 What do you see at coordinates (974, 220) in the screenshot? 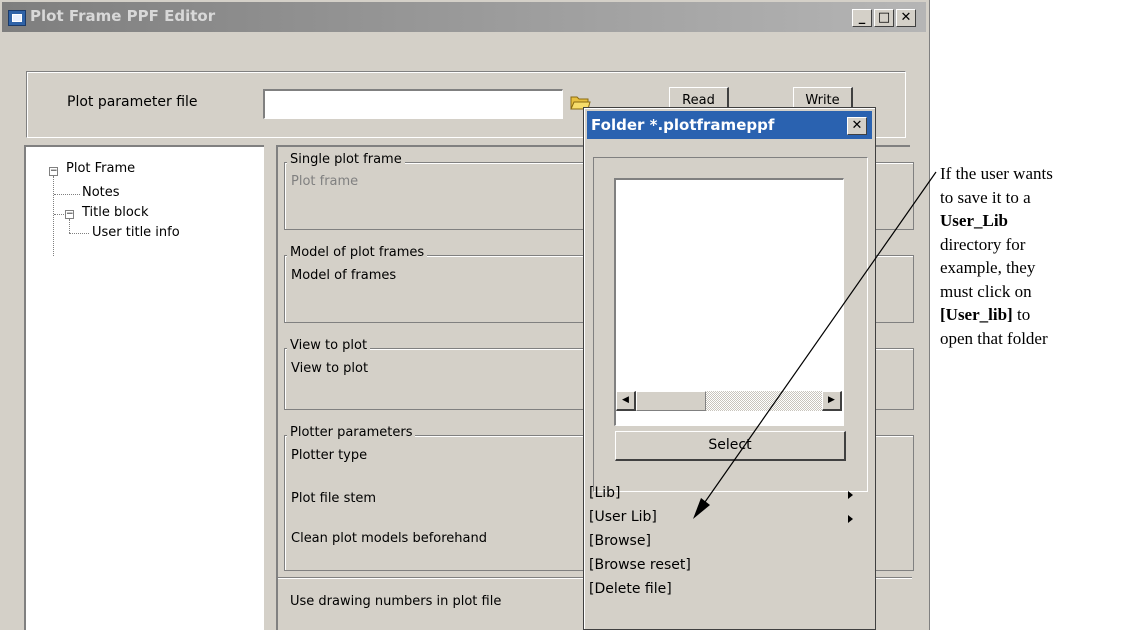
I see `annotation-line: User_Lib` at bounding box center [974, 220].